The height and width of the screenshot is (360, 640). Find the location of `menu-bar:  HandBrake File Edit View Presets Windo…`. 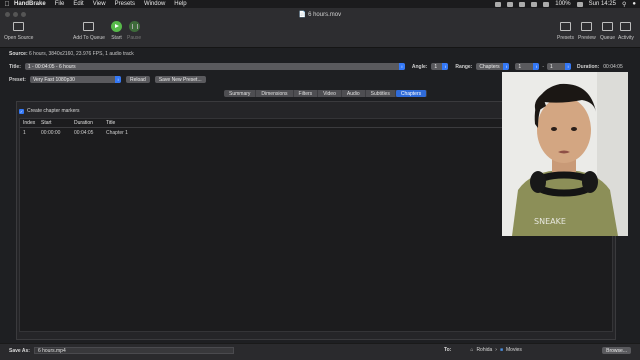

menu-bar:  HandBrake File Edit View Presets Windo… is located at coordinates (320, 4).